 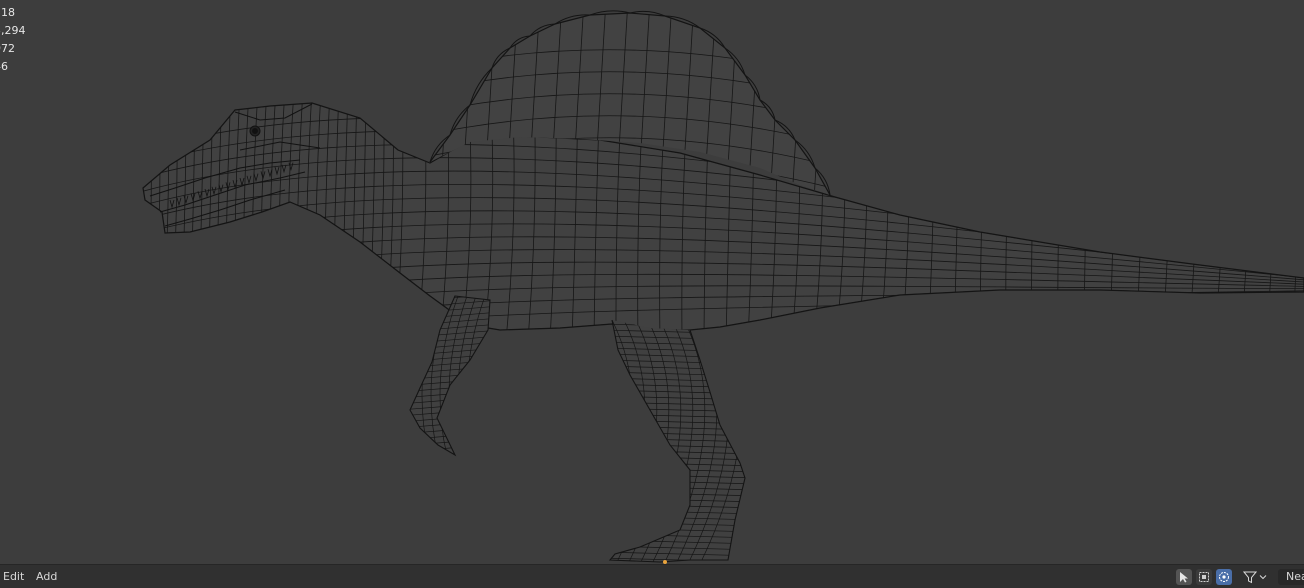 What do you see at coordinates (7, 12) in the screenshot?
I see `stat-objects: 518` at bounding box center [7, 12].